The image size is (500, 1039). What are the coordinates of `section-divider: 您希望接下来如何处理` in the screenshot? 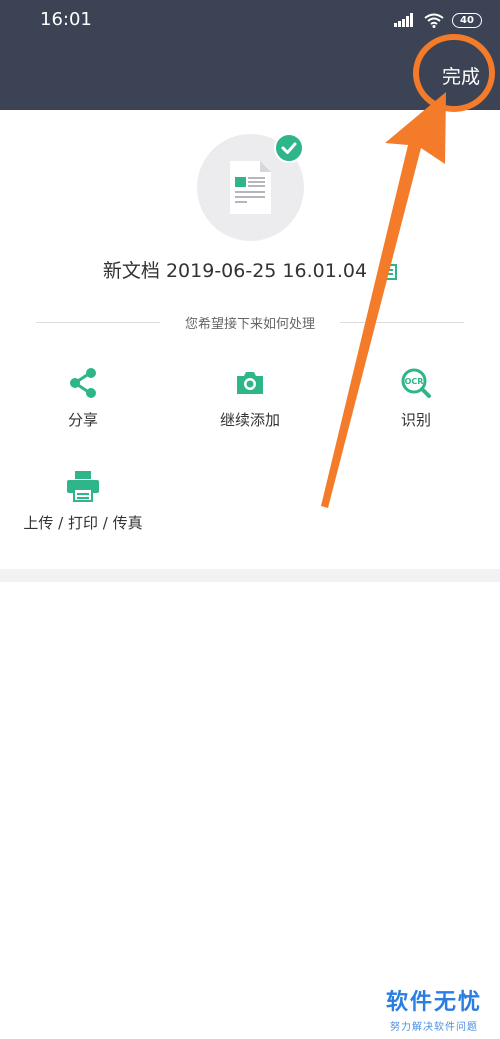 It's located at (250, 322).